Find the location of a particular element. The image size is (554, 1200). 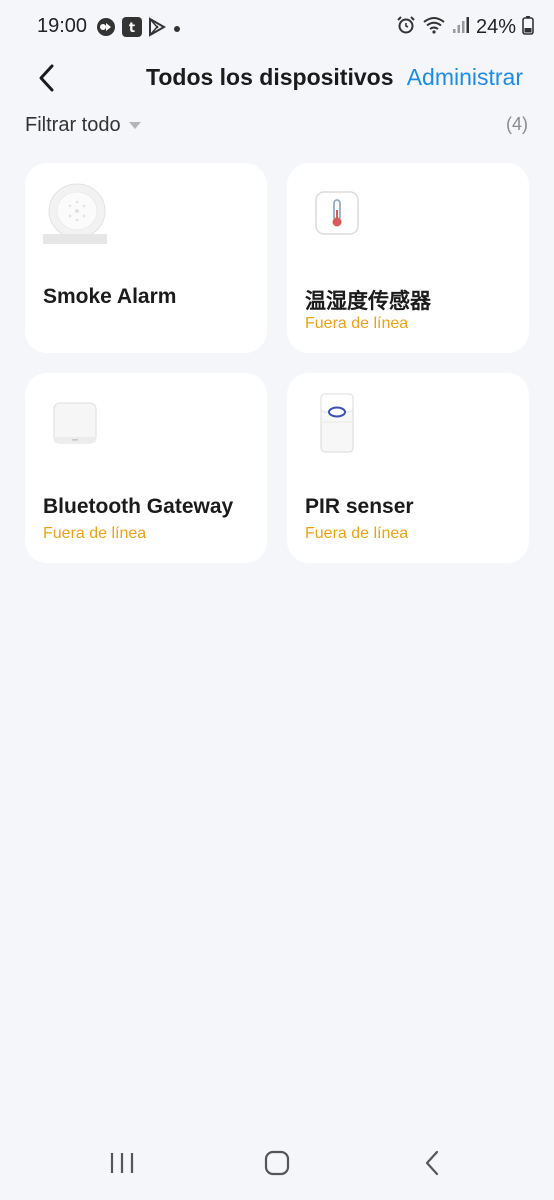

device-card-pir-sensor: PIR senser Fuera de línea is located at coordinates (408, 468).